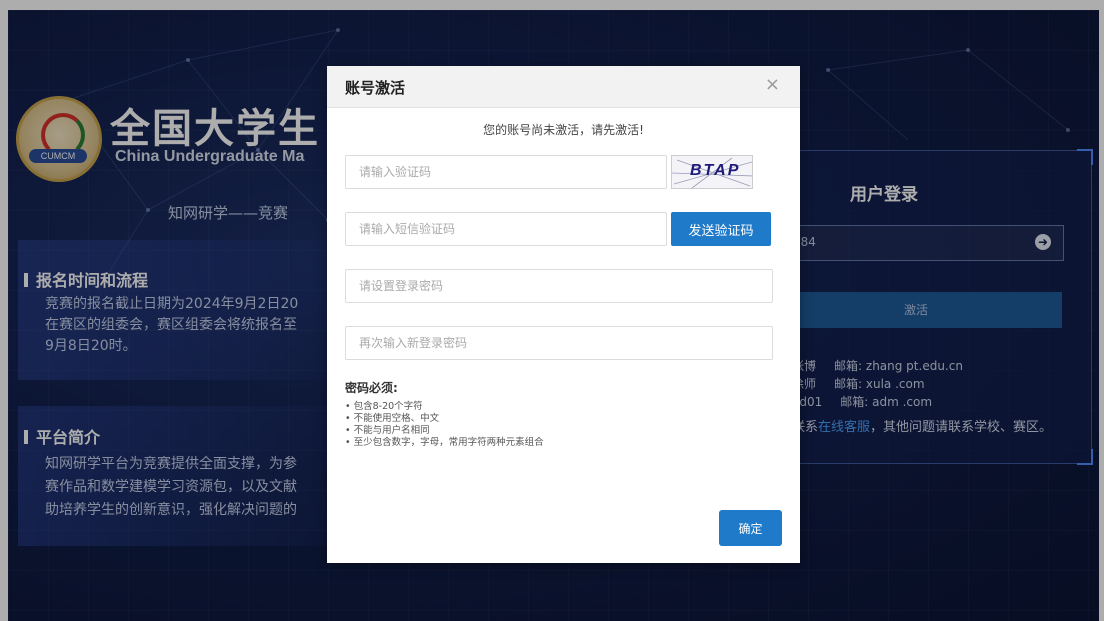 The width and height of the screenshot is (1104, 621). What do you see at coordinates (721, 229) in the screenshot?
I see `send-code-button: 发送验证码` at bounding box center [721, 229].